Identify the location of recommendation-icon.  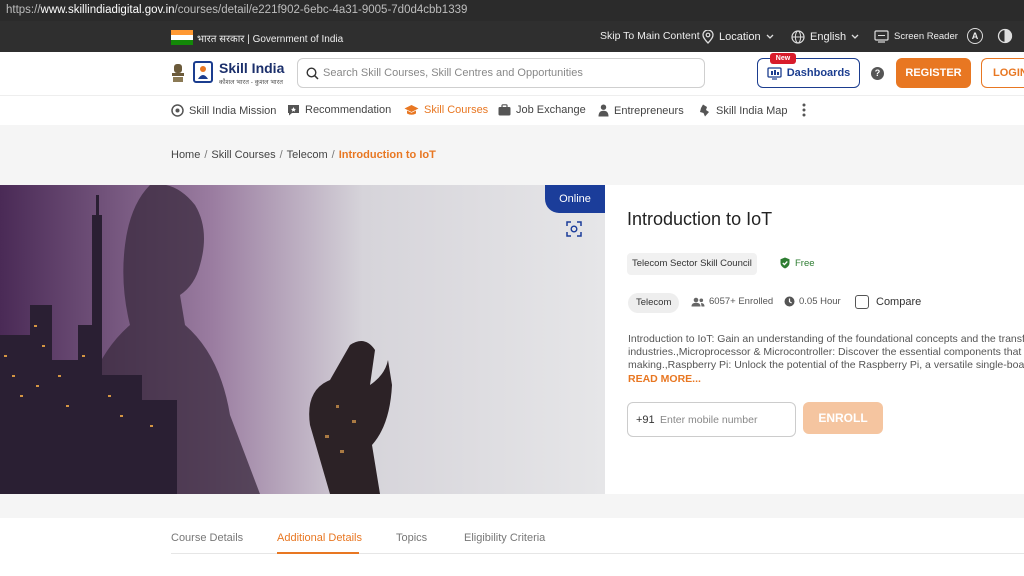
(293, 110).